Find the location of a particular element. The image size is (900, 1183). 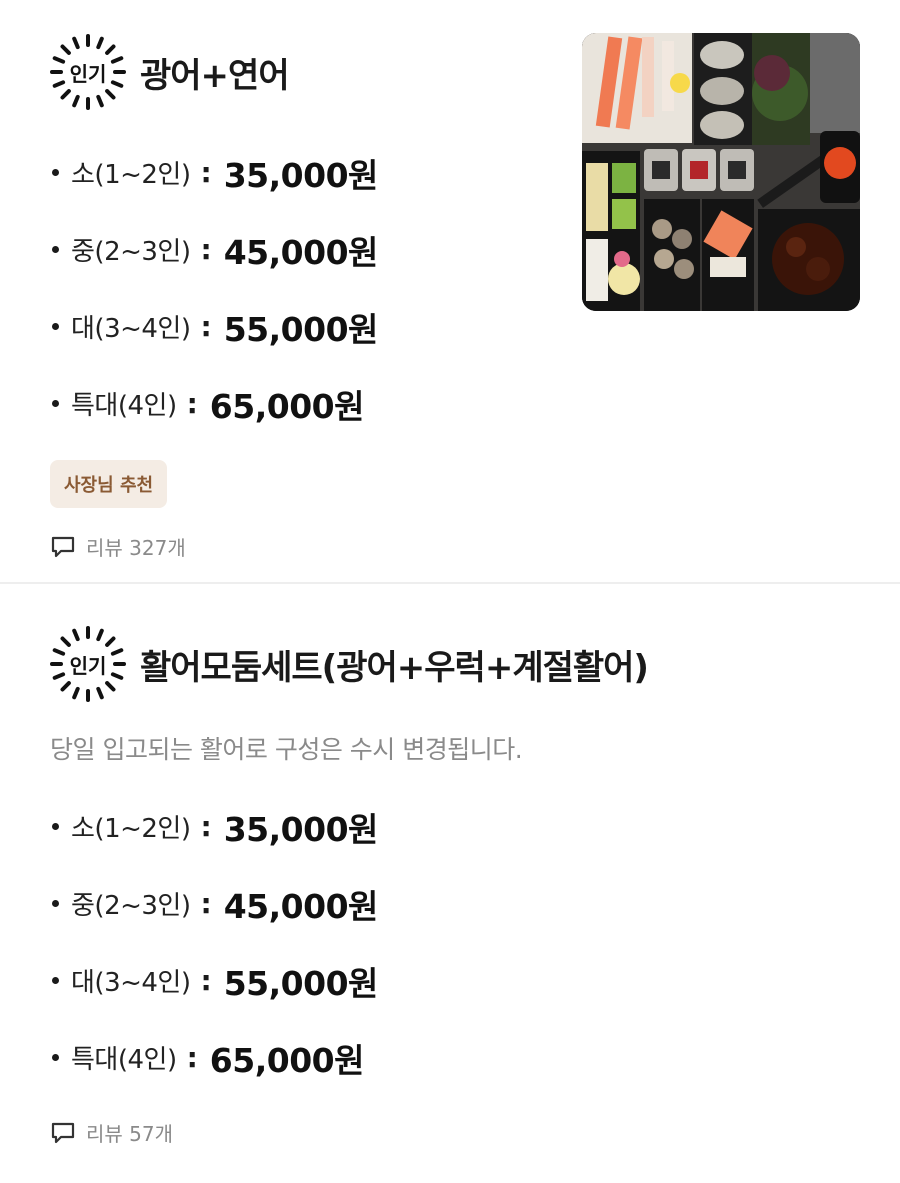

item-description: 당일 입고되는 활어로 구성은 수시 변경됩니다. is located at coordinates (286, 749).